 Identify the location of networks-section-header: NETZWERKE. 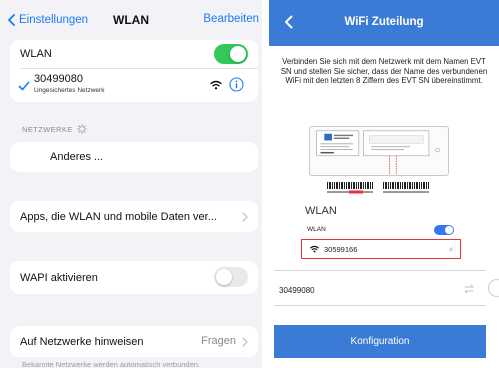
(54, 129).